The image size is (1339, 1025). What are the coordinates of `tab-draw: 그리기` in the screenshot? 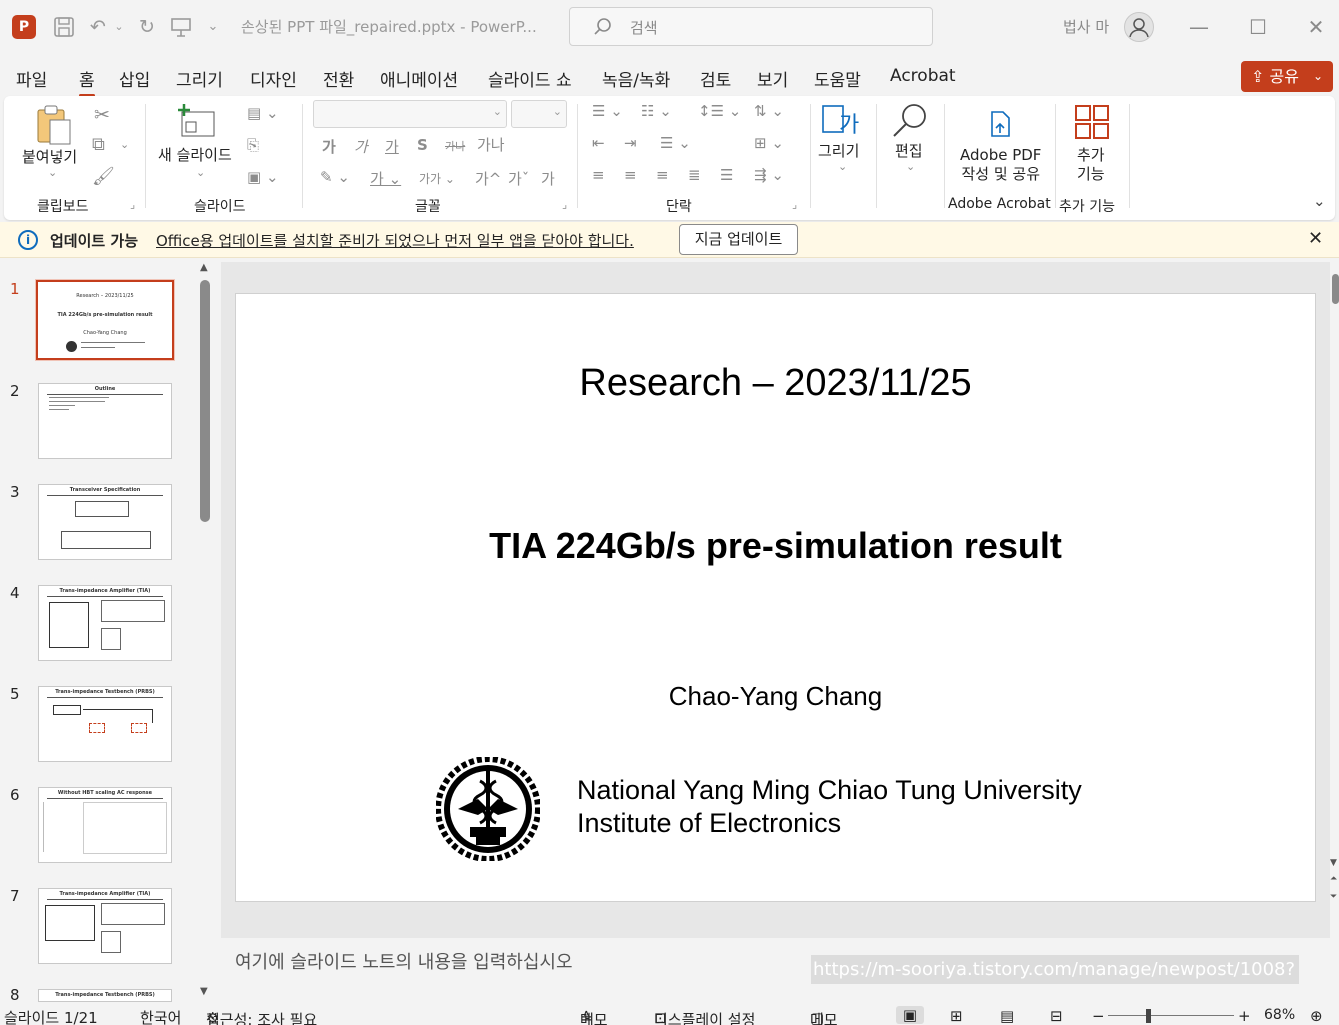 It's located at (199, 78).